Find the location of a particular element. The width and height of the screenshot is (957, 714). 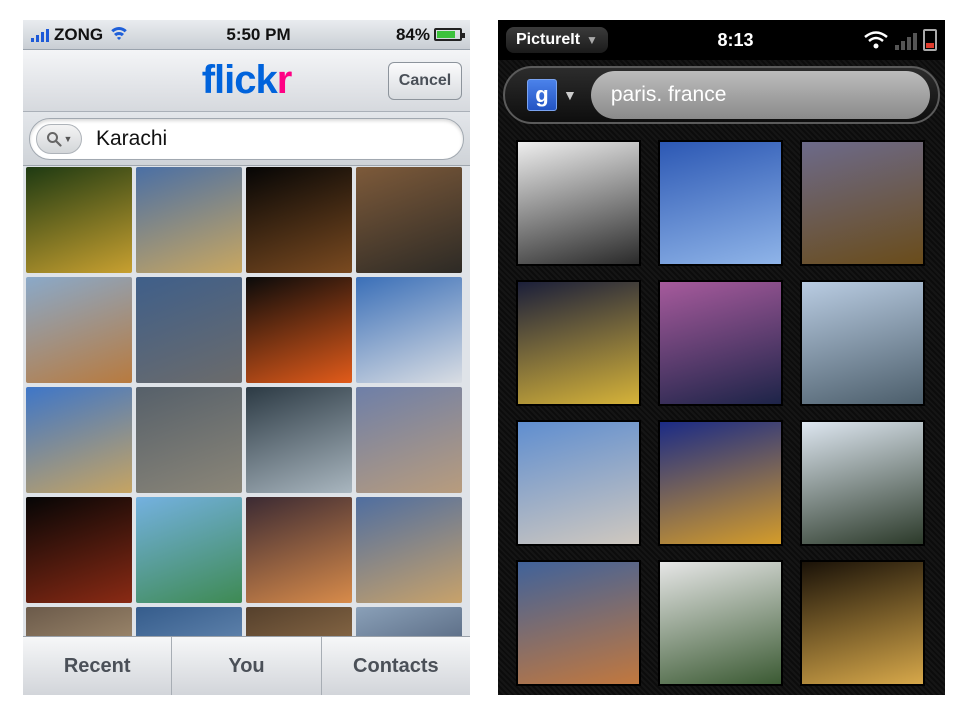

tab-recent: Recent is located at coordinates (98, 666).